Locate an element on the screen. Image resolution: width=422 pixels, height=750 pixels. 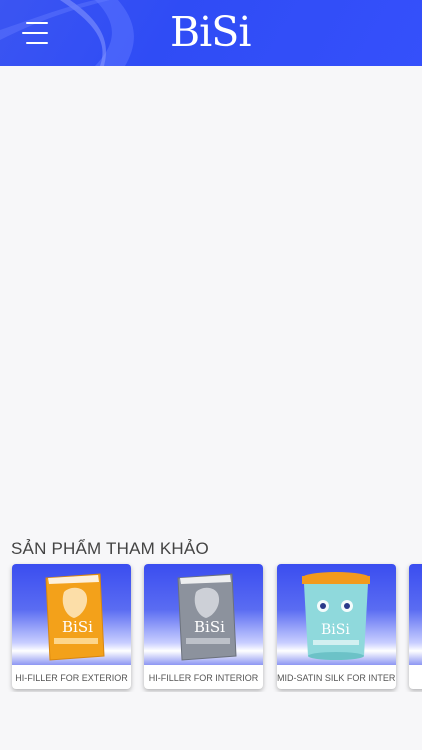
product-name: MID-SATIN SILK FOR INTERIOR is located at coordinates (336, 678).